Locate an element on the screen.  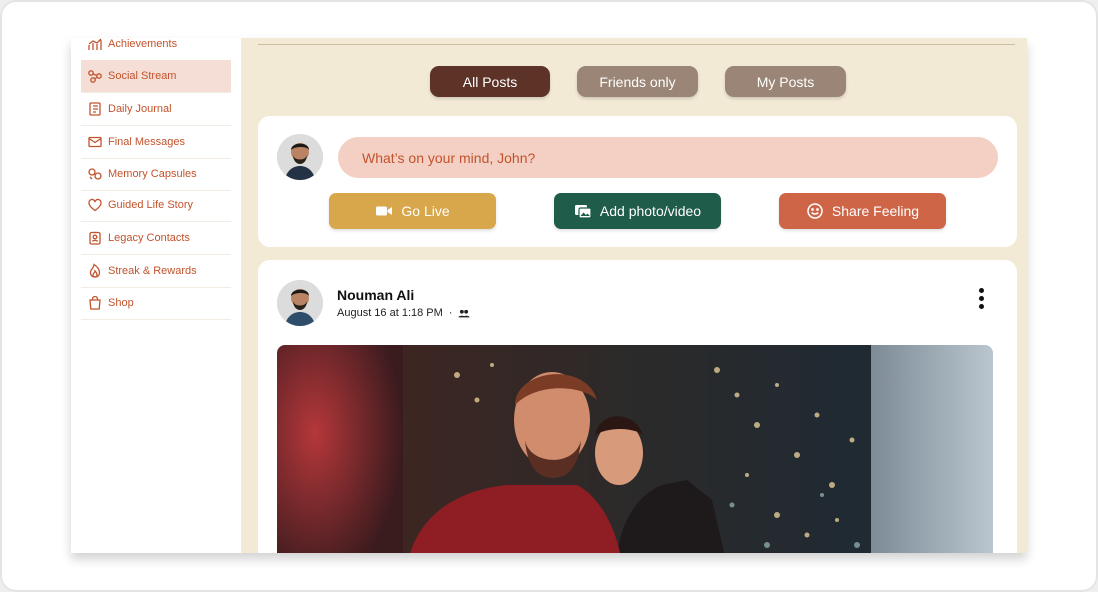
tab-friends-only: Friends only is located at coordinates (637, 81).